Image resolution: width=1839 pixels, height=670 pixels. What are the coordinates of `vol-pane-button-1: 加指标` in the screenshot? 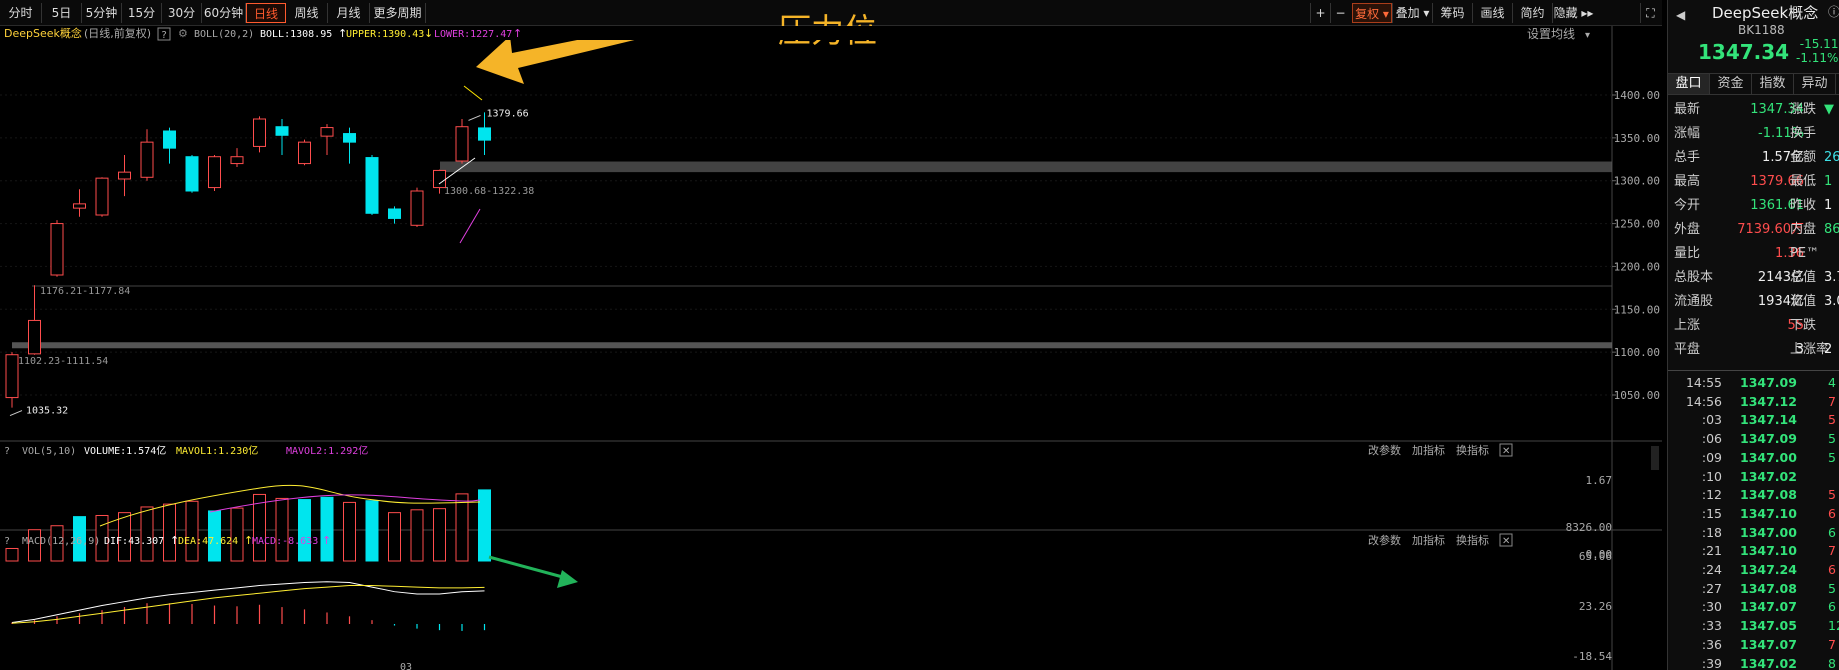 It's located at (1428, 450).